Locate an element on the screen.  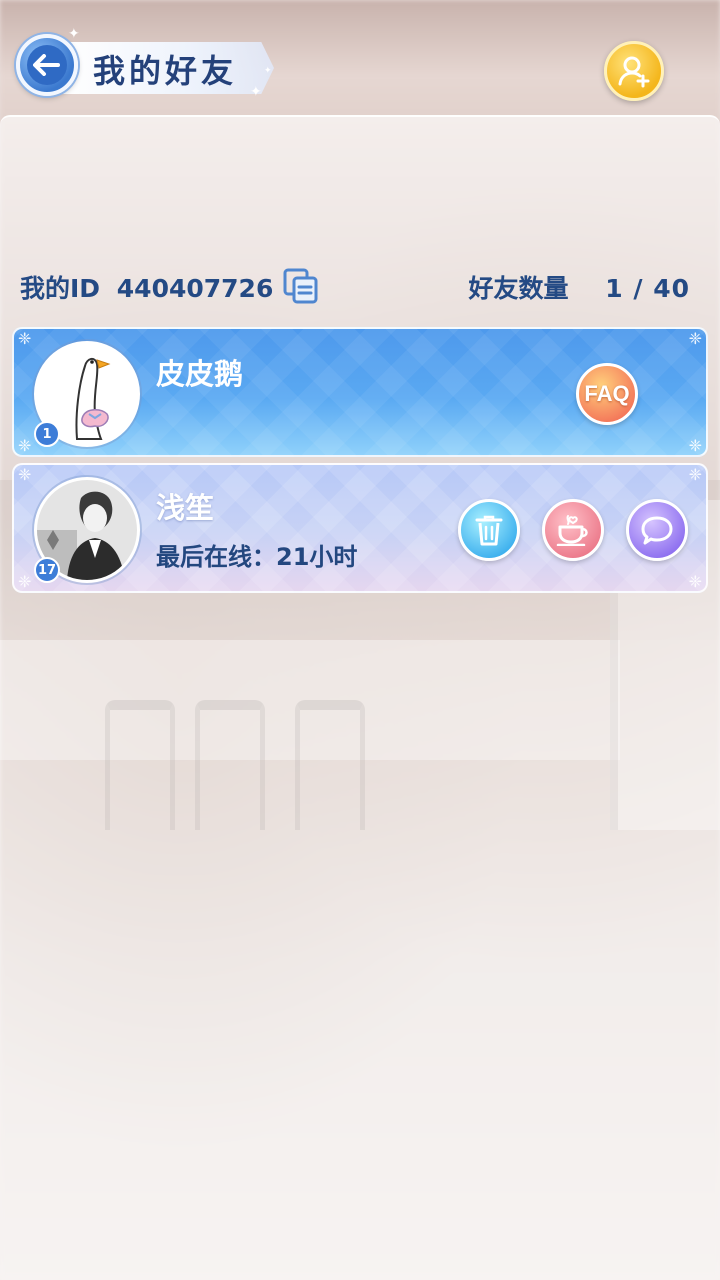
coffee-icon is located at coordinates (572, 530).